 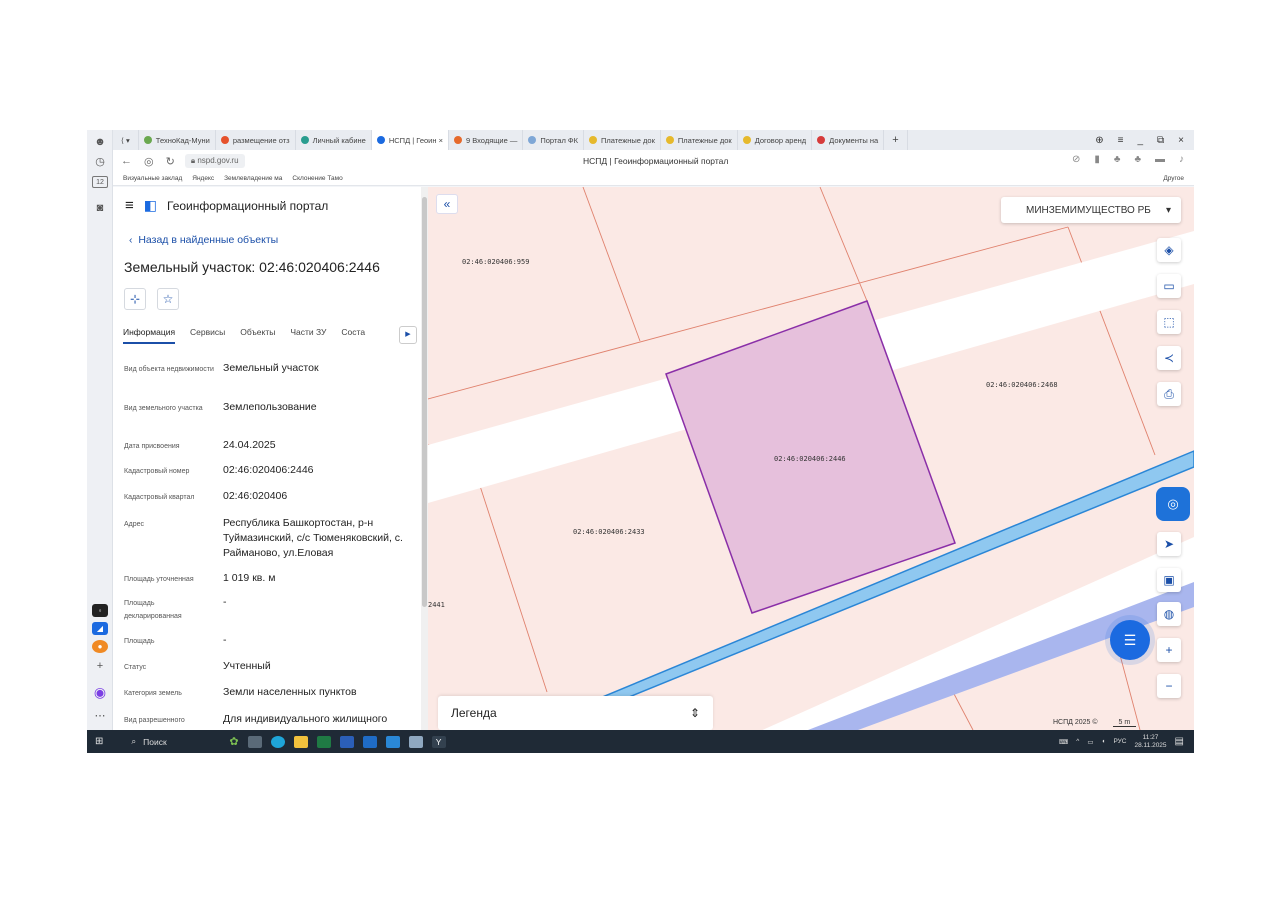 I want to click on tabs-scroll-right-button: ▶, so click(x=408, y=335).